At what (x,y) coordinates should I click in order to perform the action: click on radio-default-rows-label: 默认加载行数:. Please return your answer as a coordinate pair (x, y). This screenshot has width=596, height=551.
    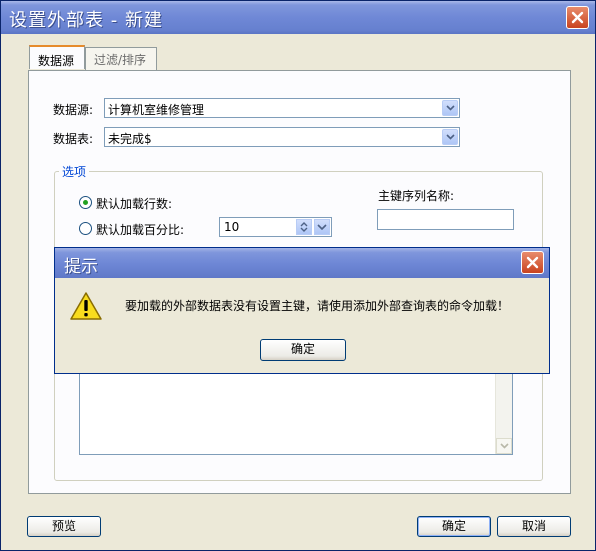
    Looking at the image, I should click on (134, 204).